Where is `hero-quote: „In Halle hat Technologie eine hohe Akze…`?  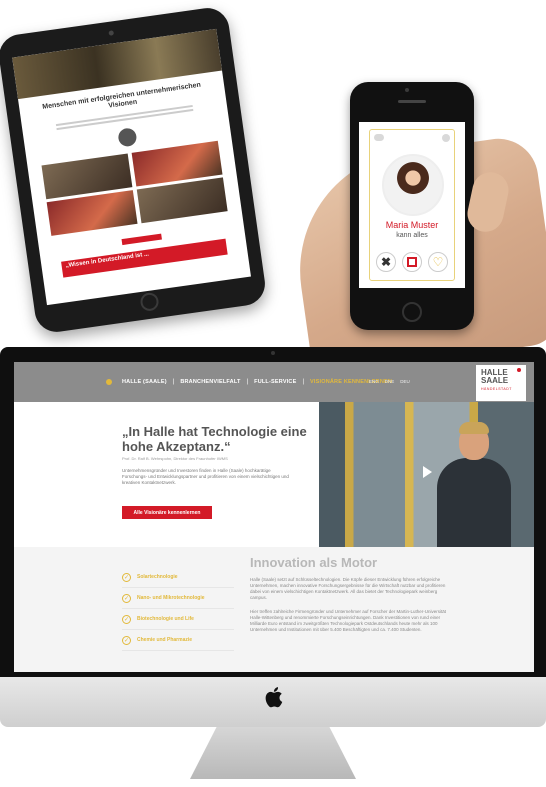
hero-quote: „In Halle hat Technologie eine hohe Akze… is located at coordinates (214, 439).